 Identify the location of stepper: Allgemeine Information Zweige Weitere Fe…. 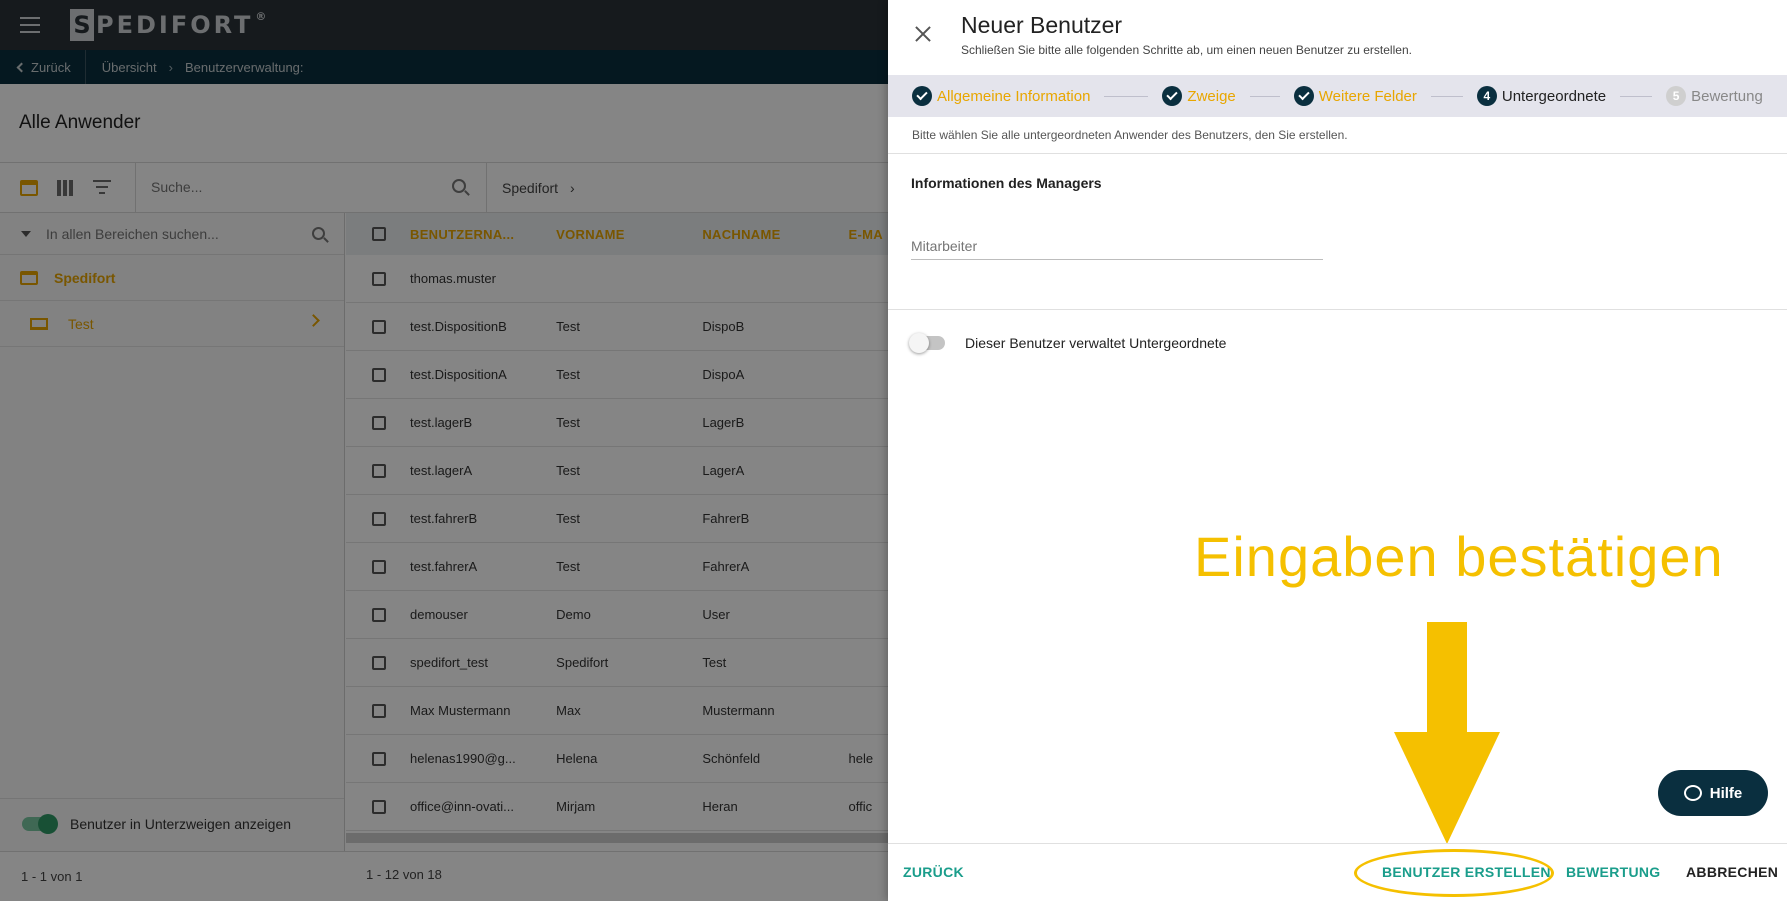
(1337, 96).